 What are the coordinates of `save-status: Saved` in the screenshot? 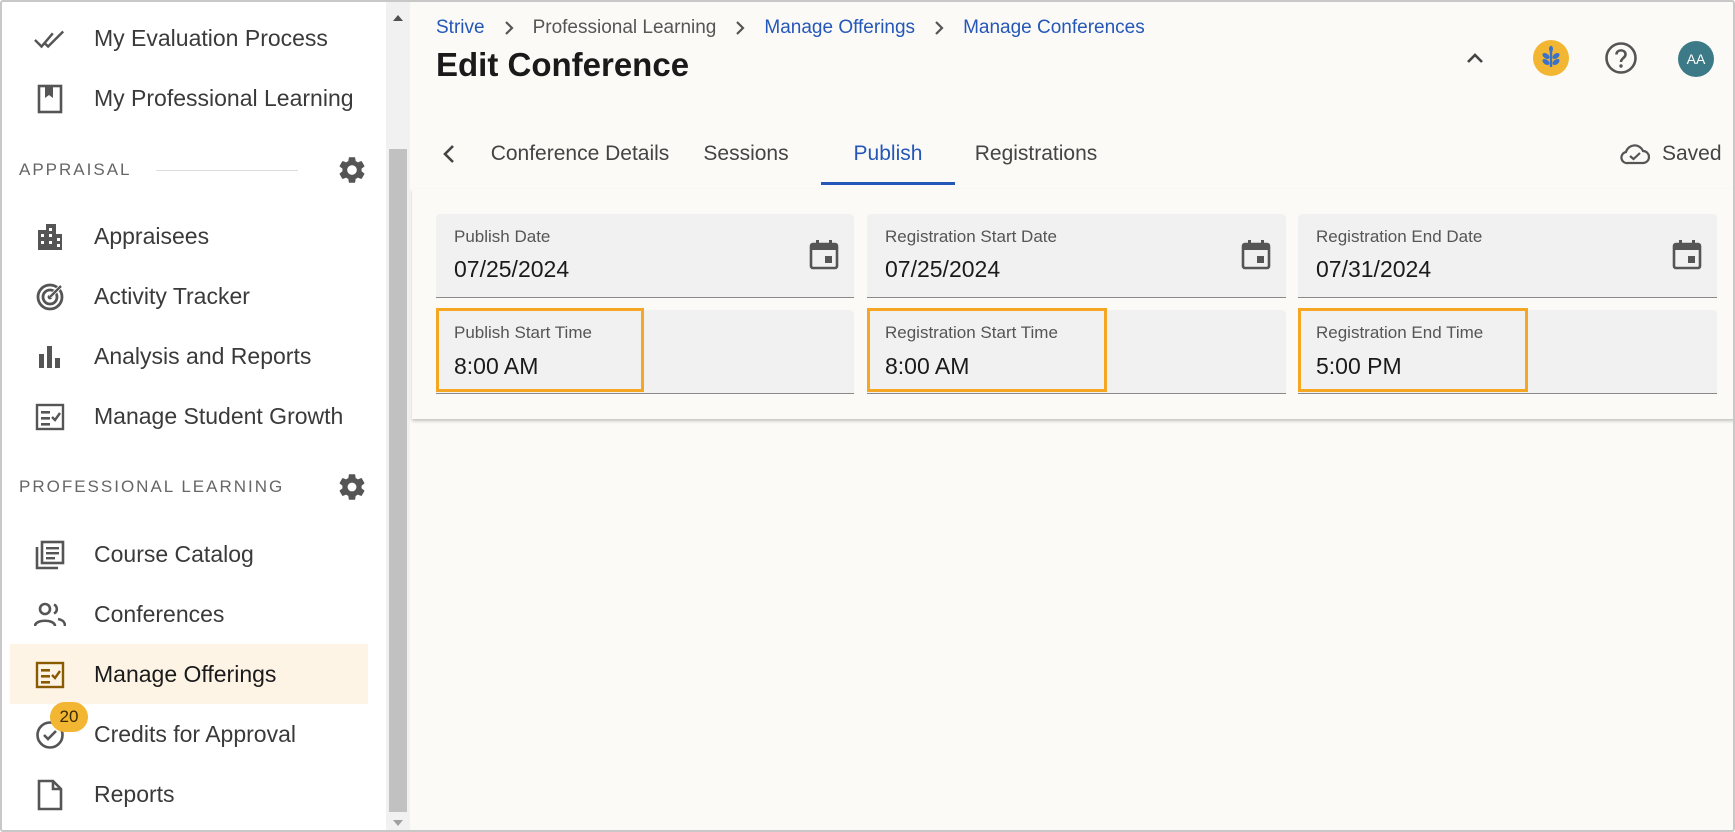 It's located at (1671, 154).